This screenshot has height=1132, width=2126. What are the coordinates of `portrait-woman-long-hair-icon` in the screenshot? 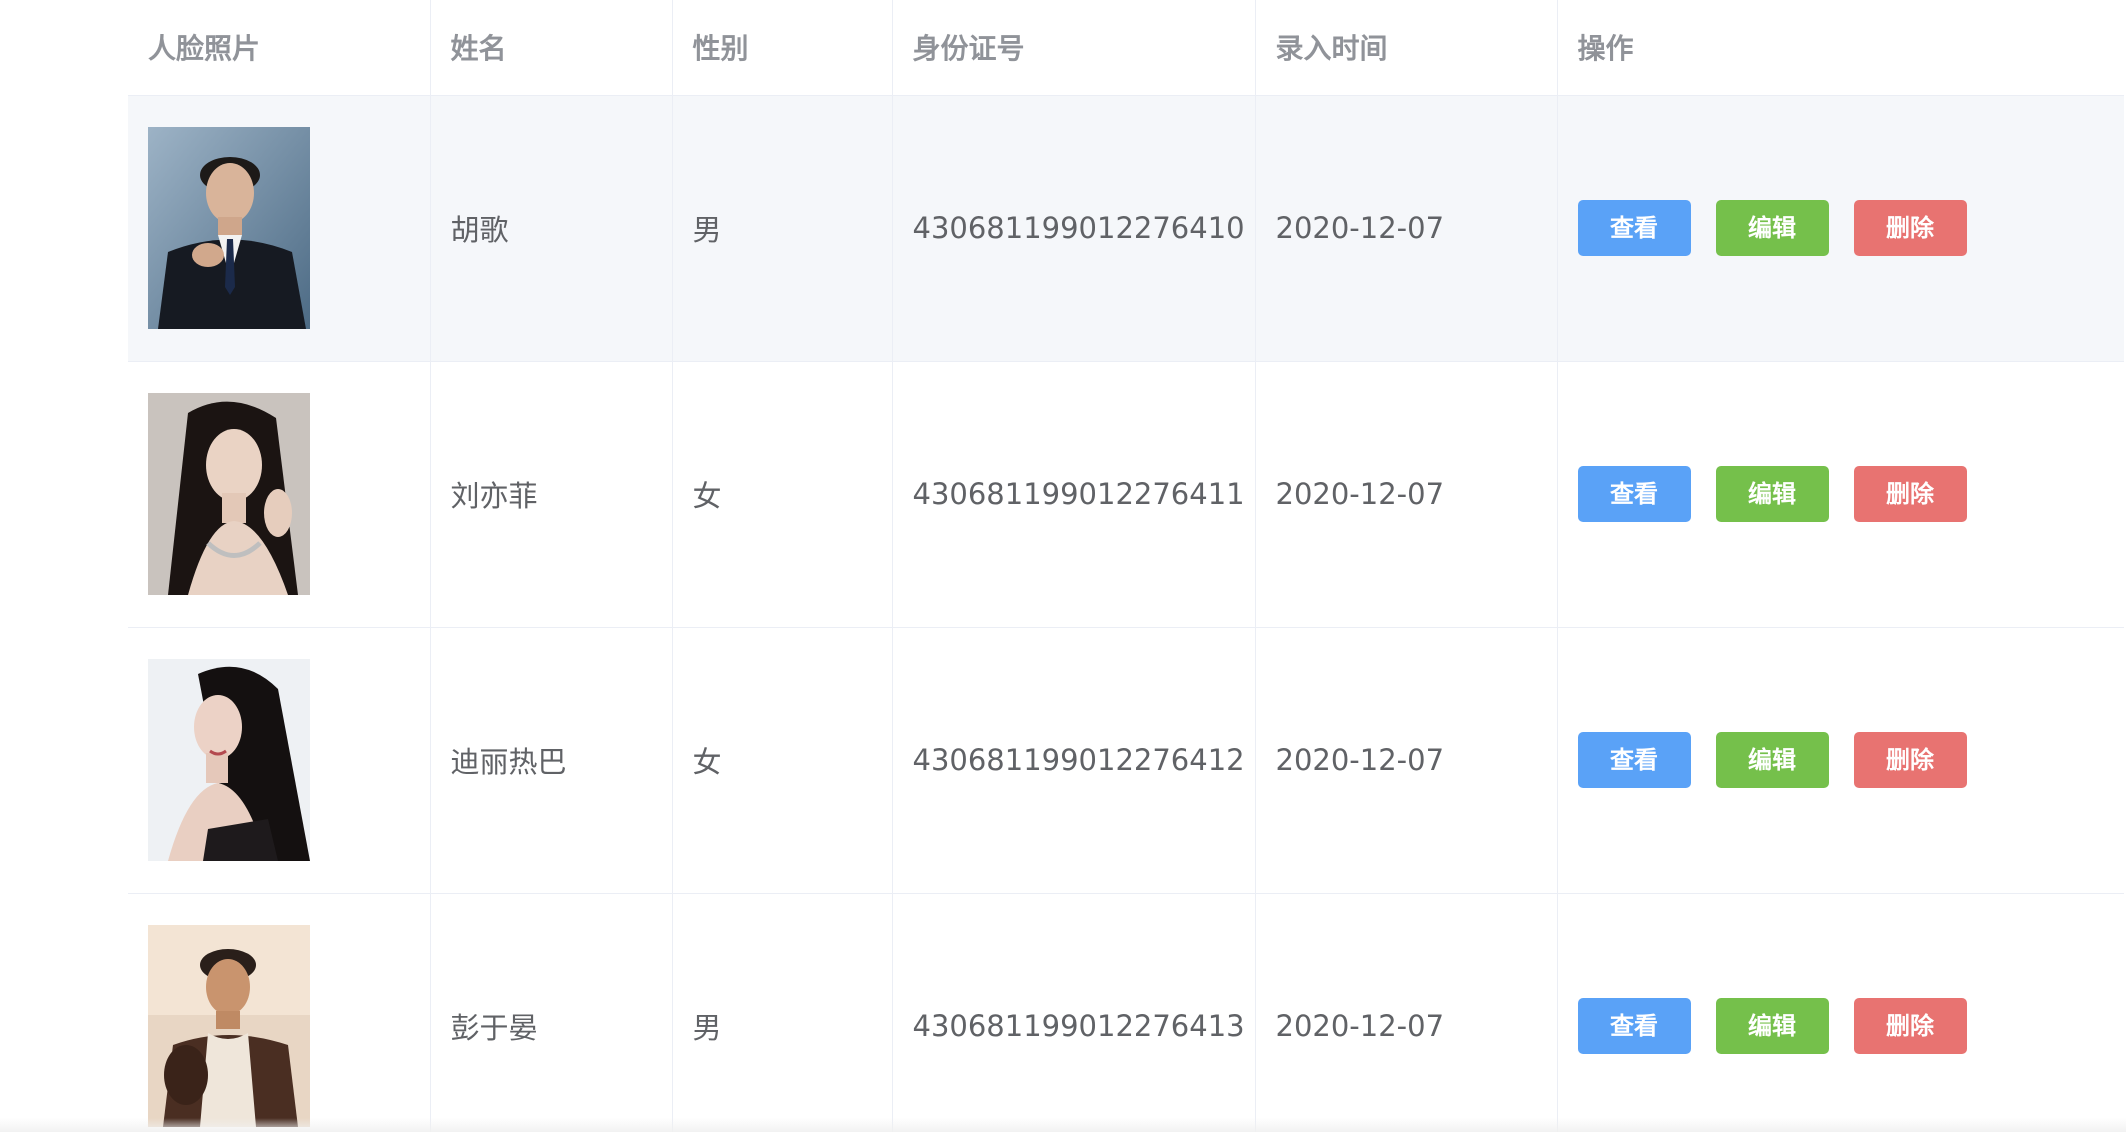 It's located at (229, 494).